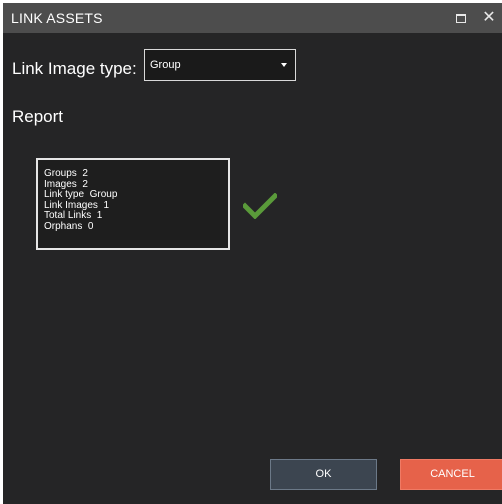 This screenshot has height=504, width=502. I want to click on link-image-type-select: Group, so click(220, 65).